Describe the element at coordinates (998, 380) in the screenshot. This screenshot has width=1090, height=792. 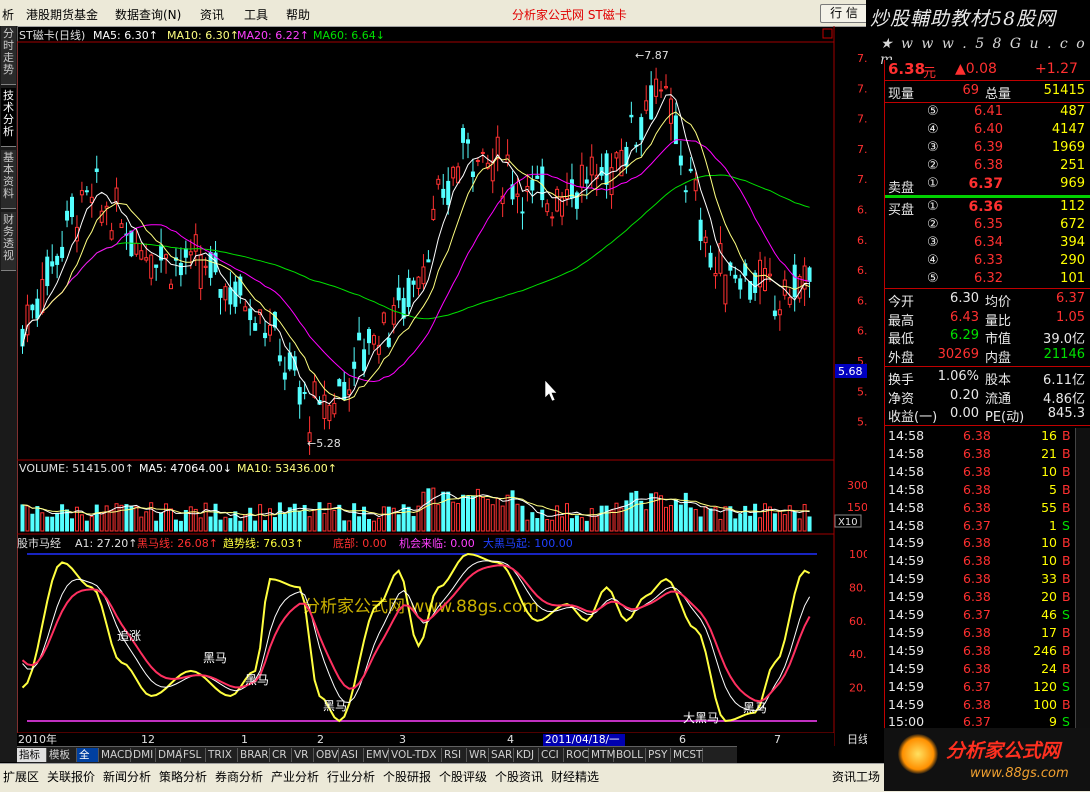
I see `stat-label: 股本` at that location.